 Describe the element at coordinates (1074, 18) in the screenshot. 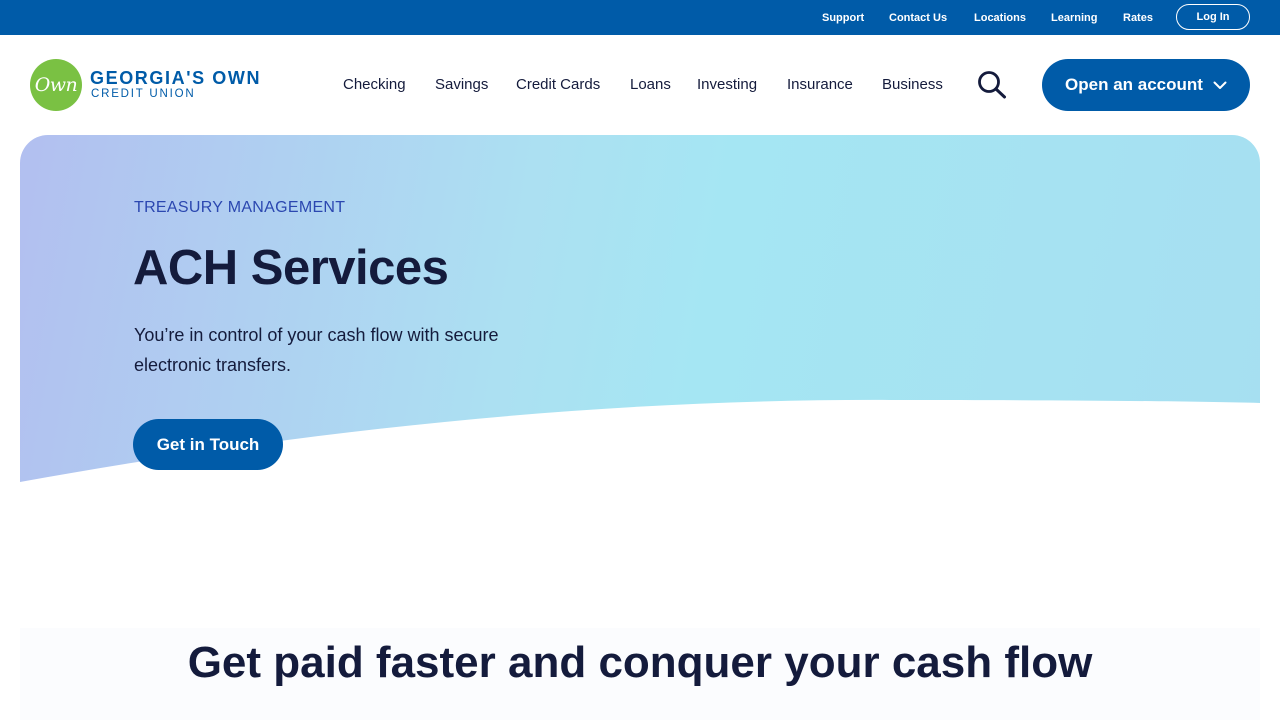

I see `learning-link: Learning` at that location.